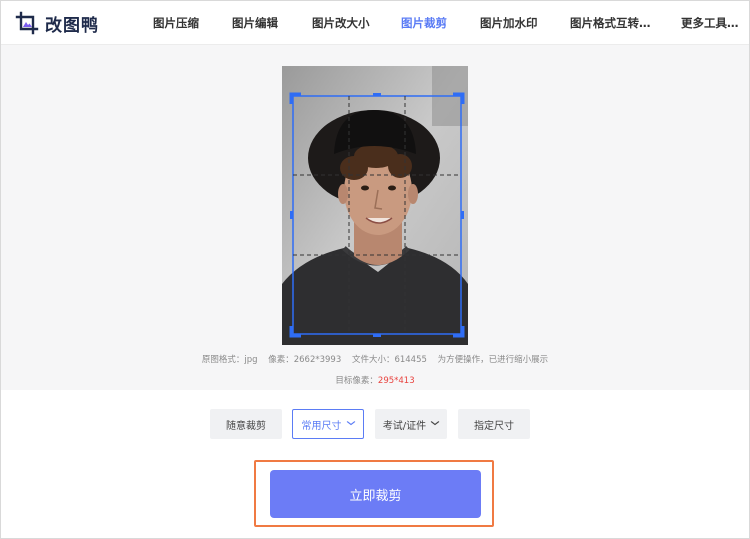 The image size is (750, 539). Describe the element at coordinates (396, 381) in the screenshot. I see `target-pixels-value: 295*413` at that location.